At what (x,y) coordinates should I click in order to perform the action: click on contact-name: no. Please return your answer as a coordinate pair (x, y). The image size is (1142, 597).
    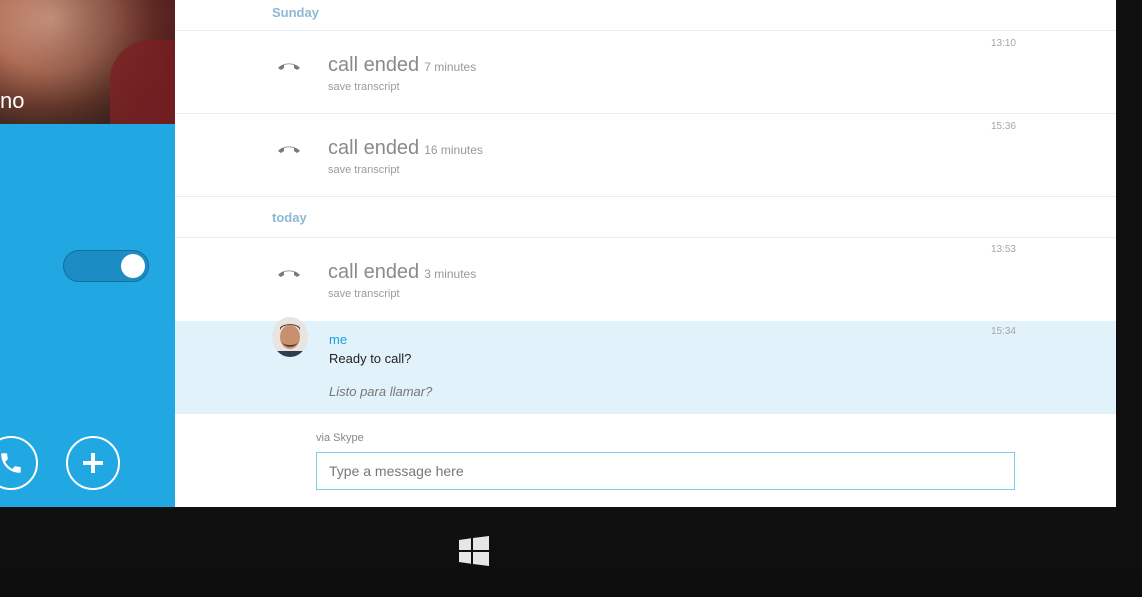
    Looking at the image, I should click on (12, 100).